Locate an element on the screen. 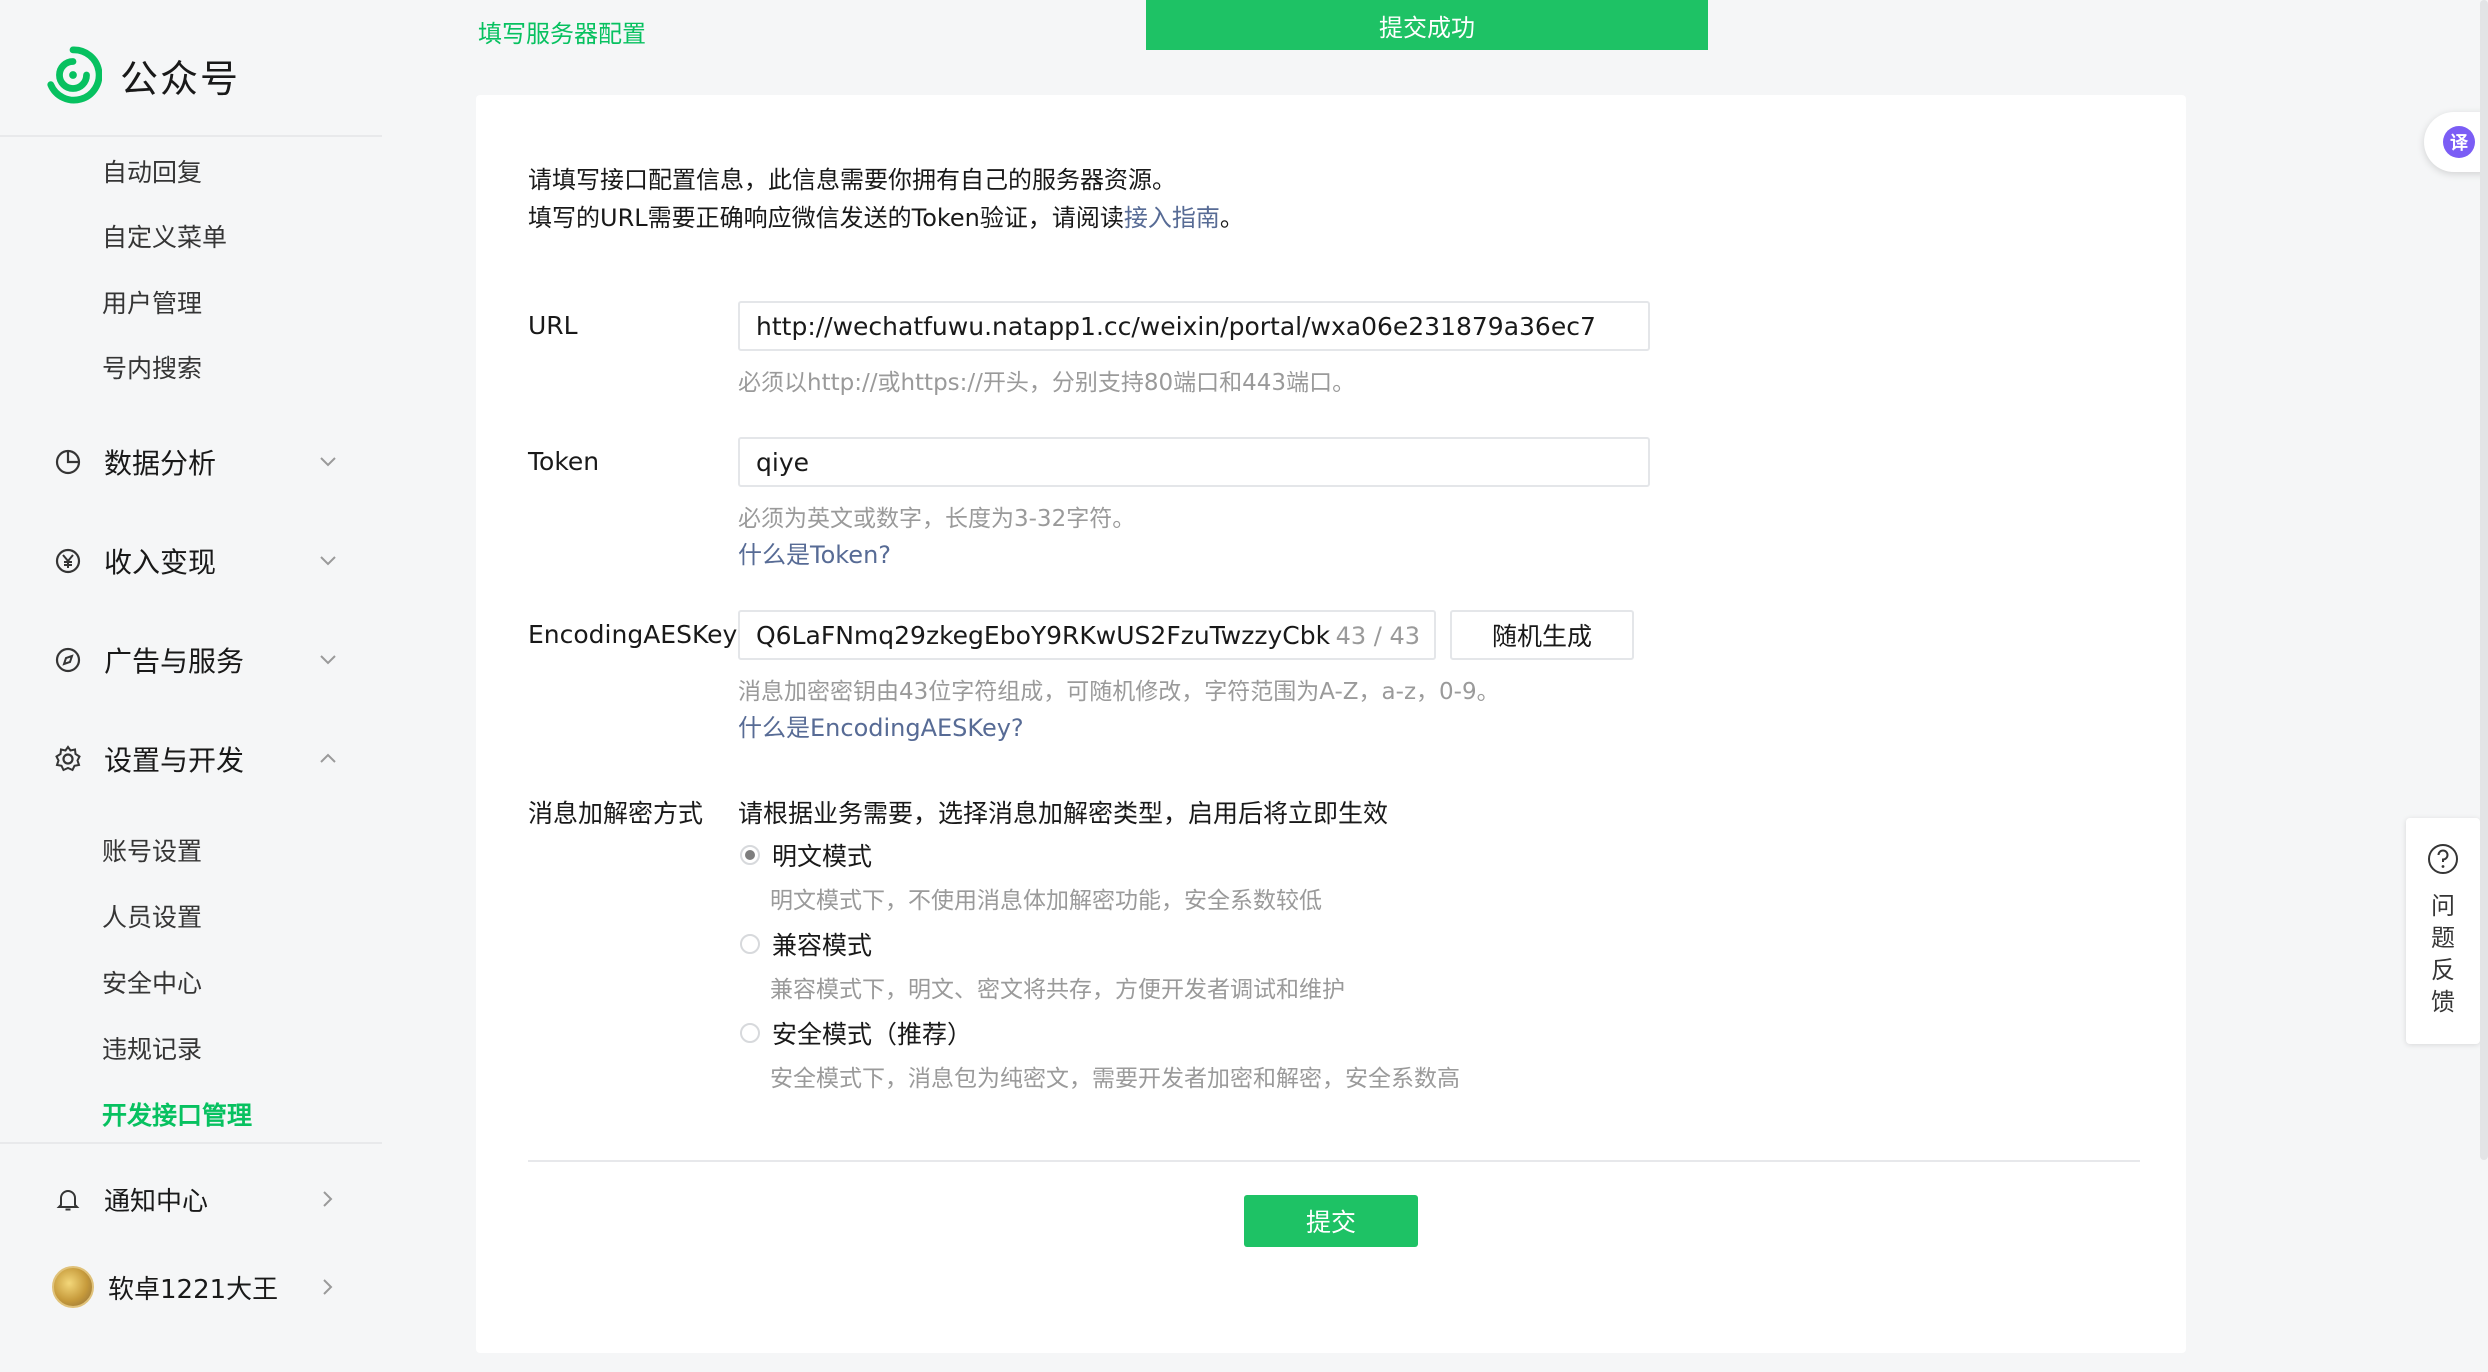 This screenshot has height=1372, width=2488. encryption-mode-desc: 请根据业务需要，选择消息加解密类型，启用后将立即生效 is located at coordinates (1063, 813).